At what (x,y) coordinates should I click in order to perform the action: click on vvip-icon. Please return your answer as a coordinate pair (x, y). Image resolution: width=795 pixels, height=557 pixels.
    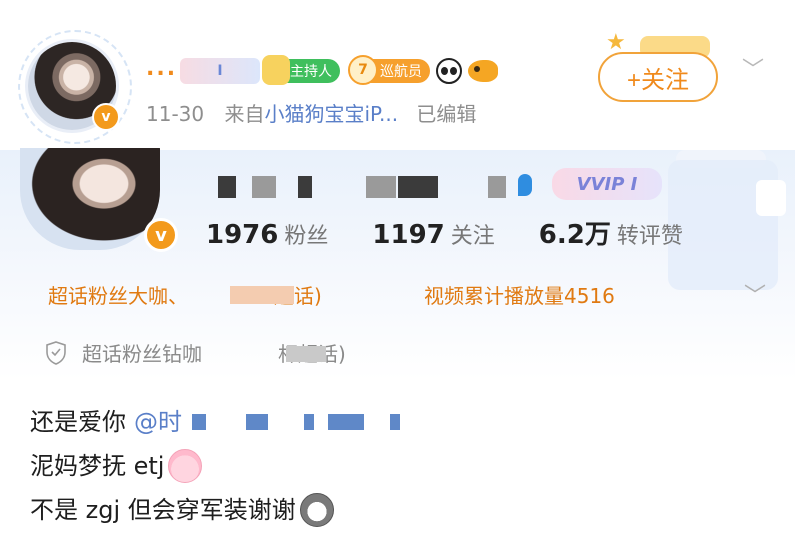
    Looking at the image, I should click on (525, 185).